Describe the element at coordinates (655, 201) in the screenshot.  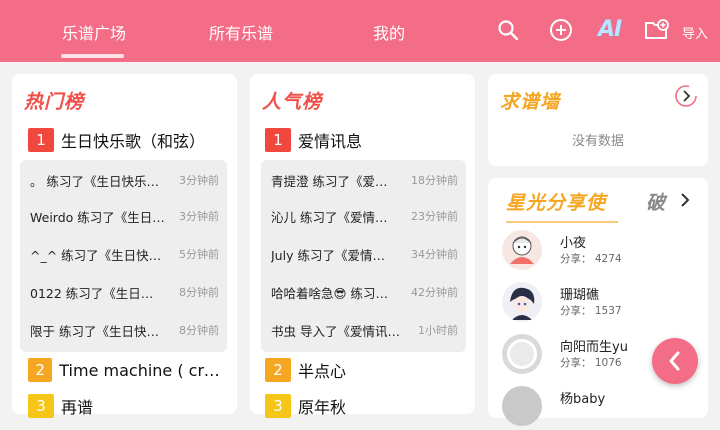
I see `partial-tab-label: 破` at that location.